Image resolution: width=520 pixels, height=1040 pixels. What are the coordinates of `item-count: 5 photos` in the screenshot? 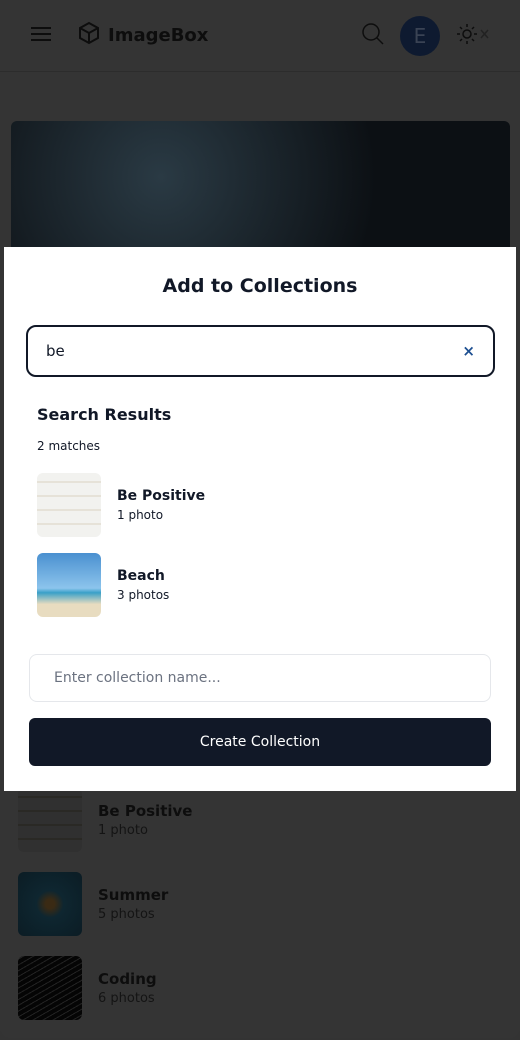 It's located at (126, 914).